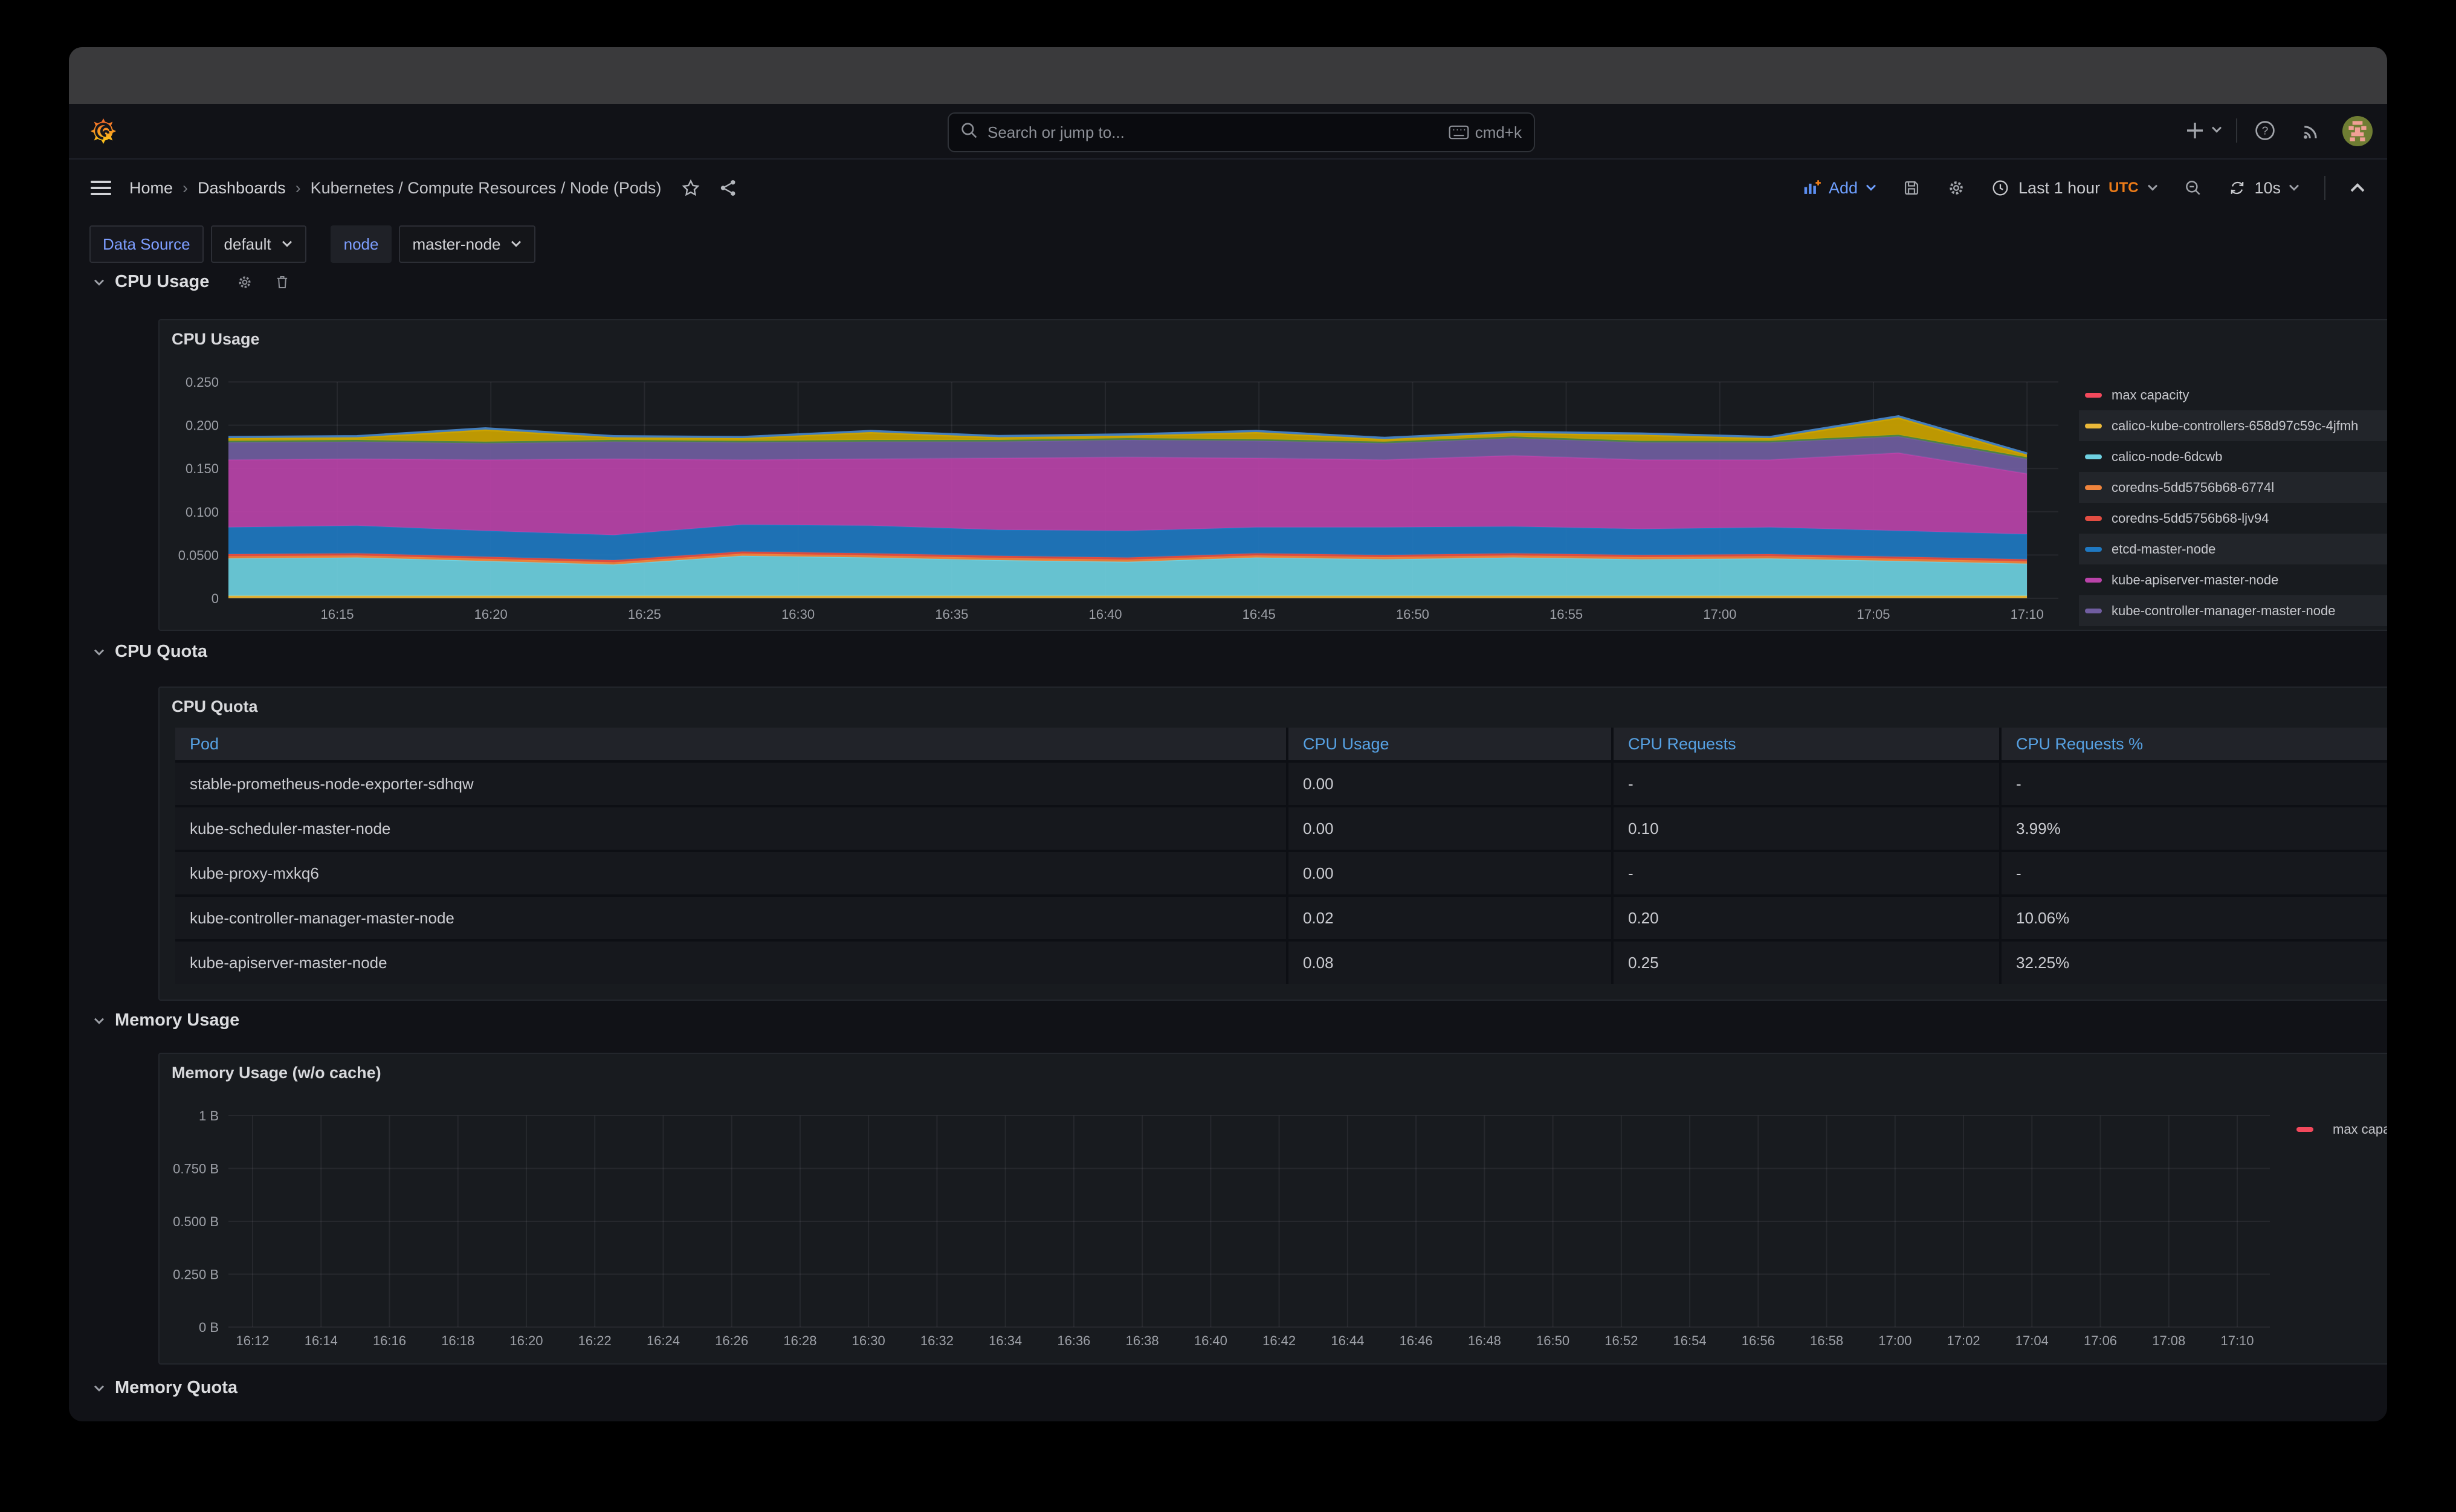  What do you see at coordinates (2194, 744) in the screenshot?
I see `table-header-cell: CPU Requests %` at bounding box center [2194, 744].